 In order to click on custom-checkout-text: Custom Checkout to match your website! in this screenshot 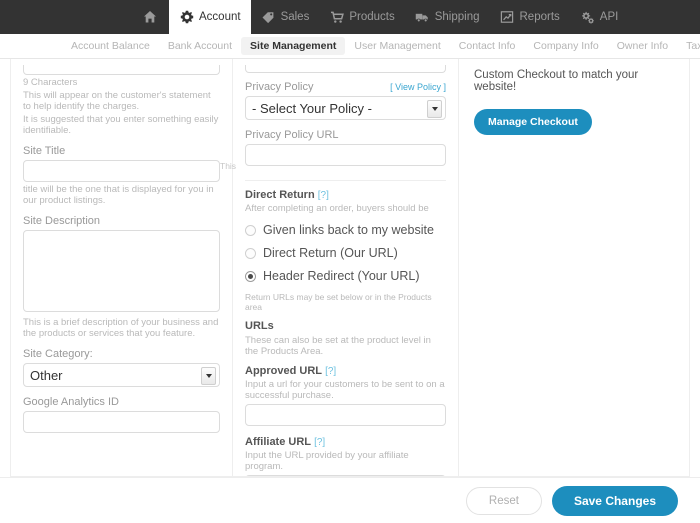, I will do `click(556, 81)`.